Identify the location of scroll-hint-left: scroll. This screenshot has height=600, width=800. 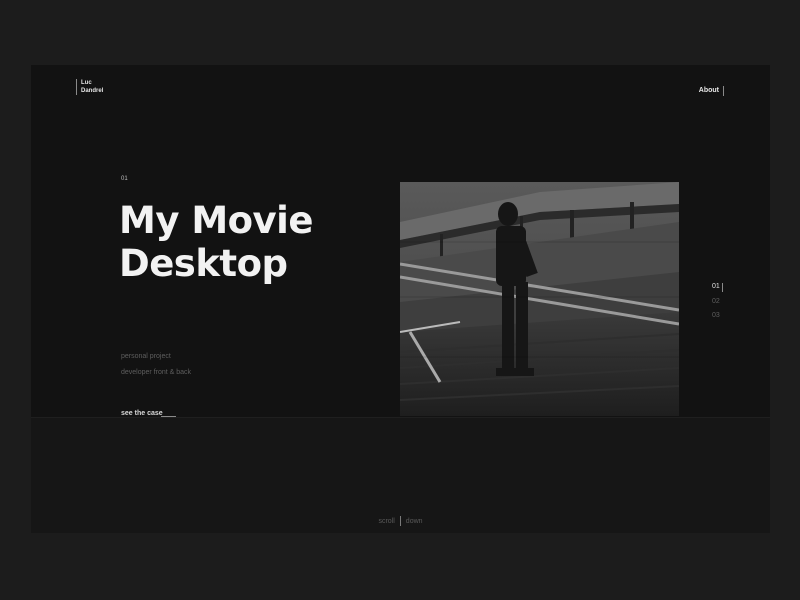
(386, 521).